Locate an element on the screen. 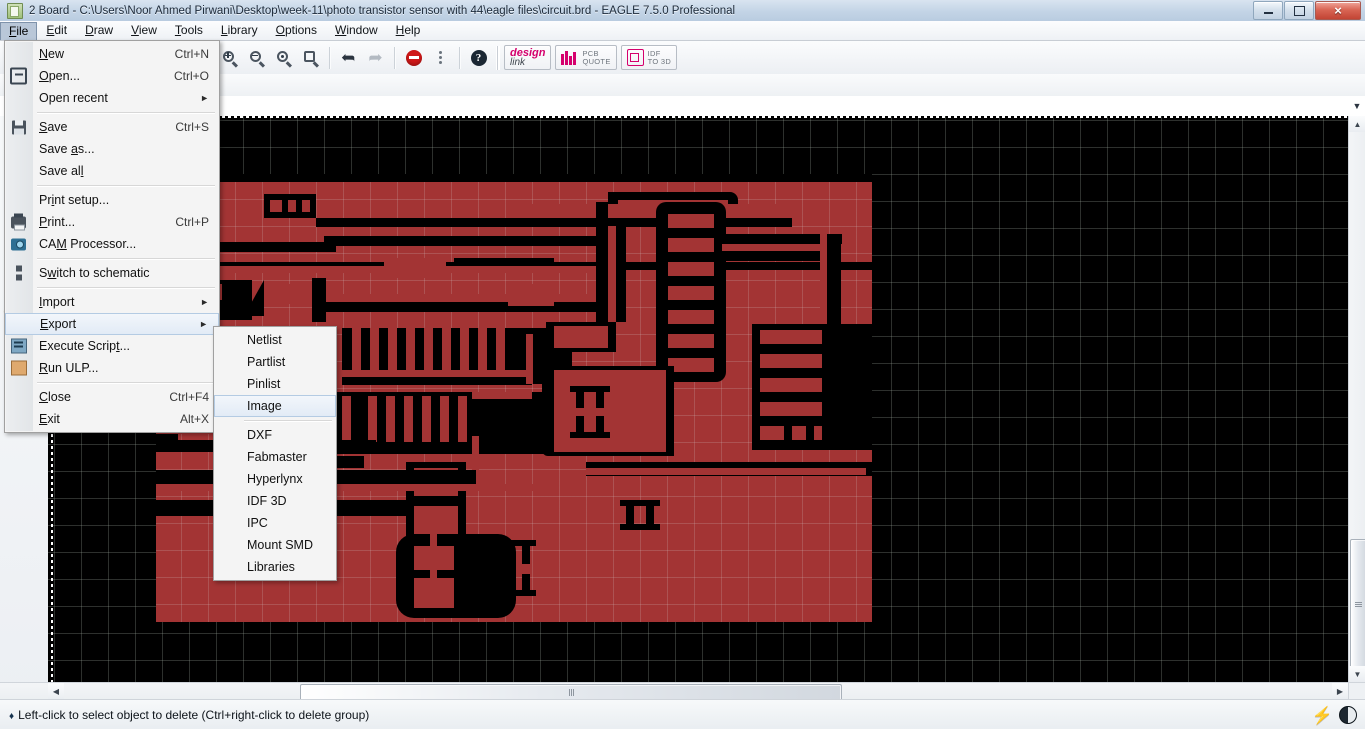 The width and height of the screenshot is (1365, 729). redo-button: ➦ is located at coordinates (375, 57).